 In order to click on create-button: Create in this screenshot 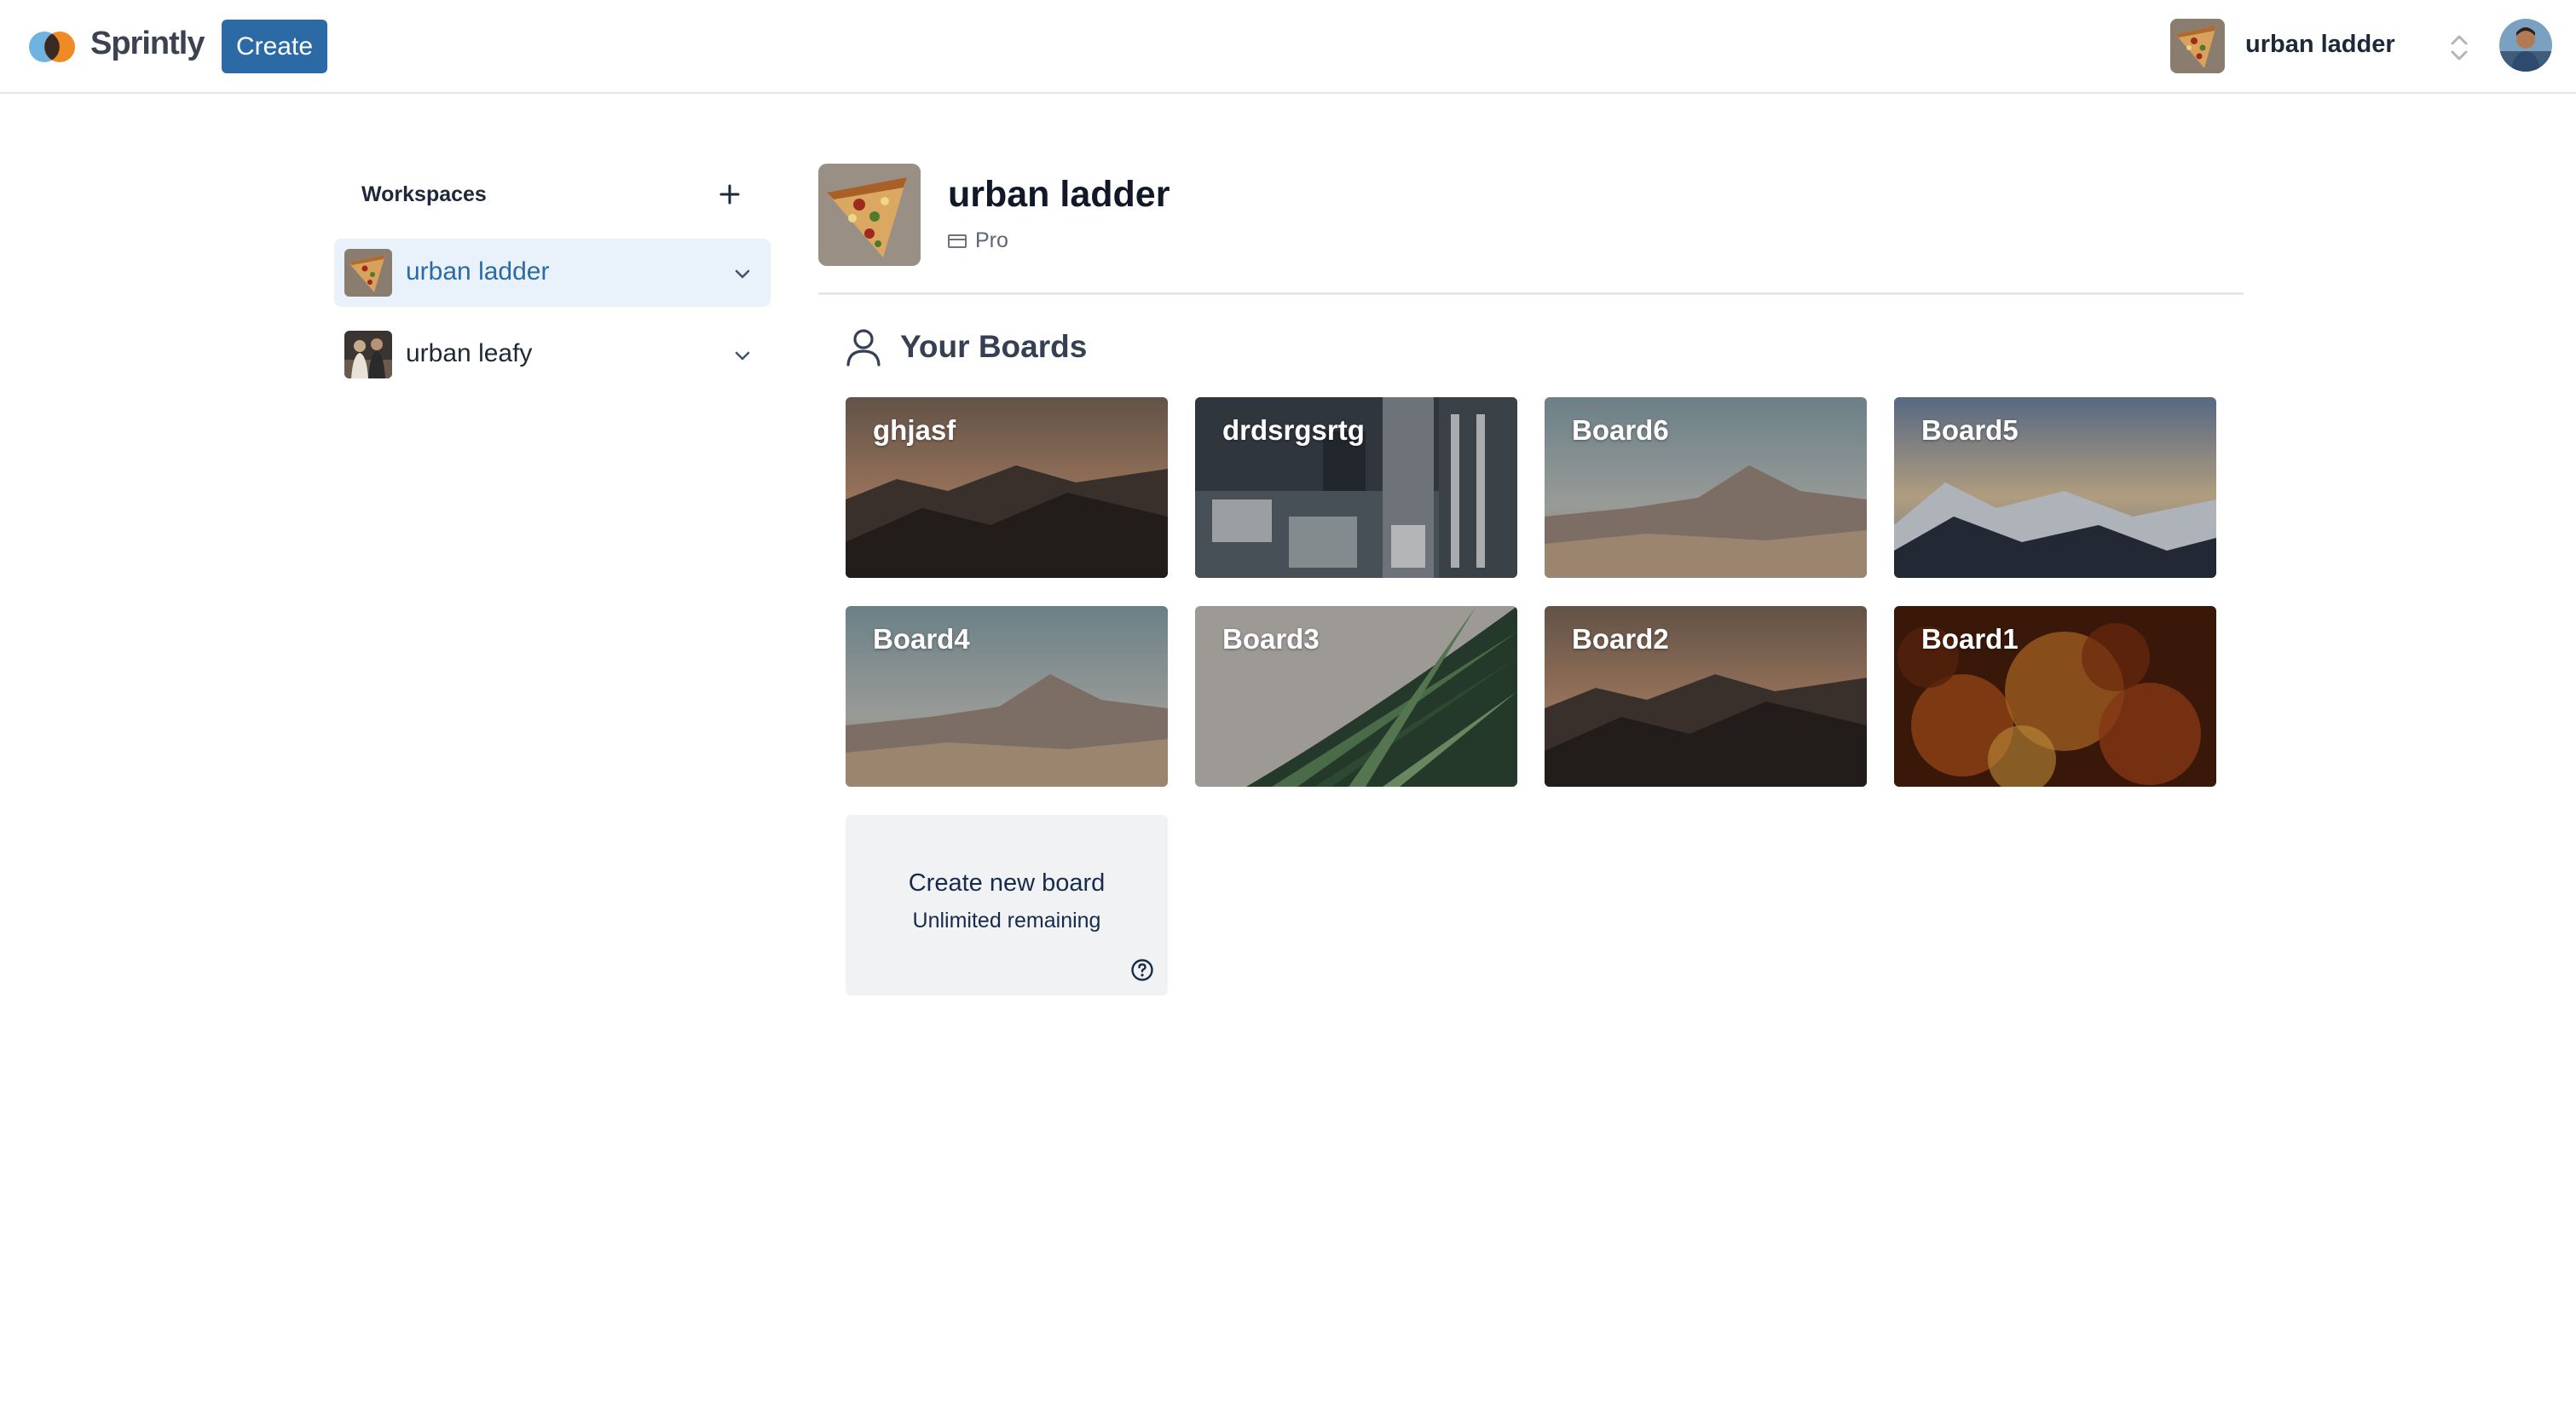, I will do `click(274, 46)`.